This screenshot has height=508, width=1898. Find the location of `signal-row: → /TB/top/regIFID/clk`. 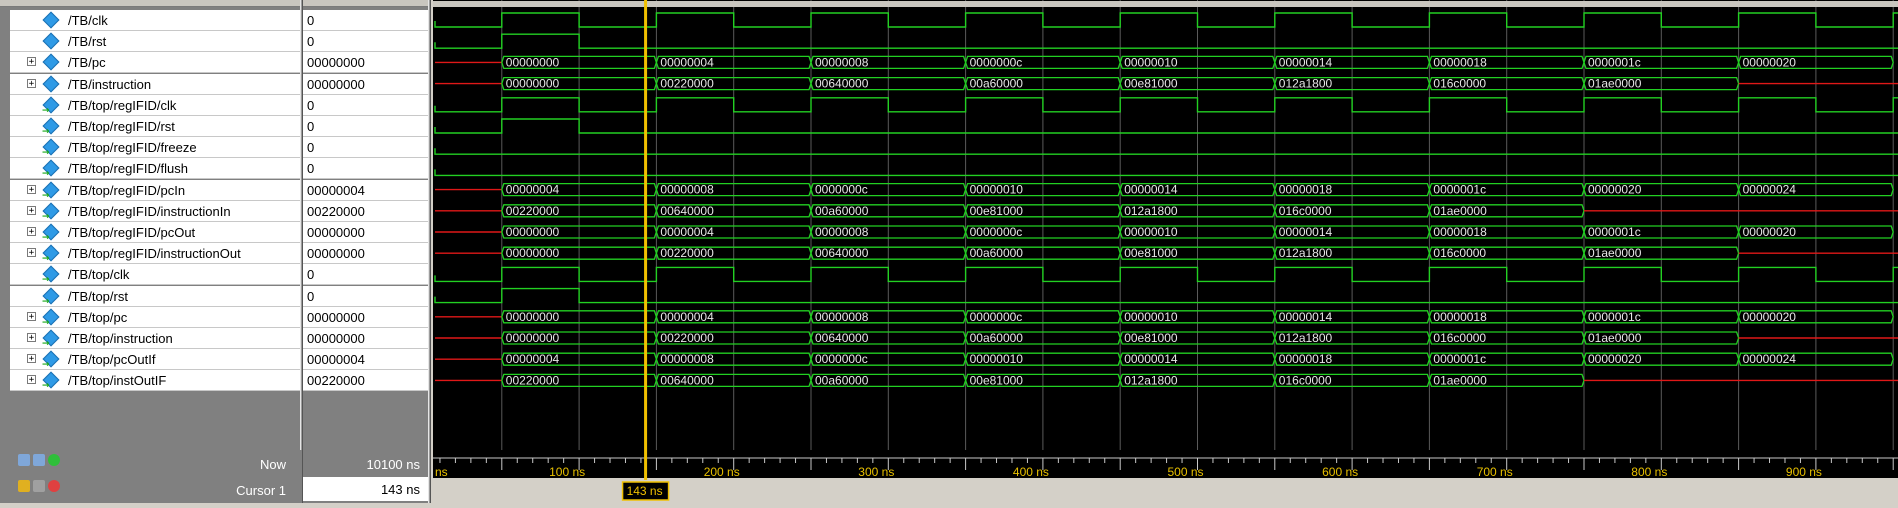

signal-row: → /TB/top/regIFID/clk is located at coordinates (156, 105).